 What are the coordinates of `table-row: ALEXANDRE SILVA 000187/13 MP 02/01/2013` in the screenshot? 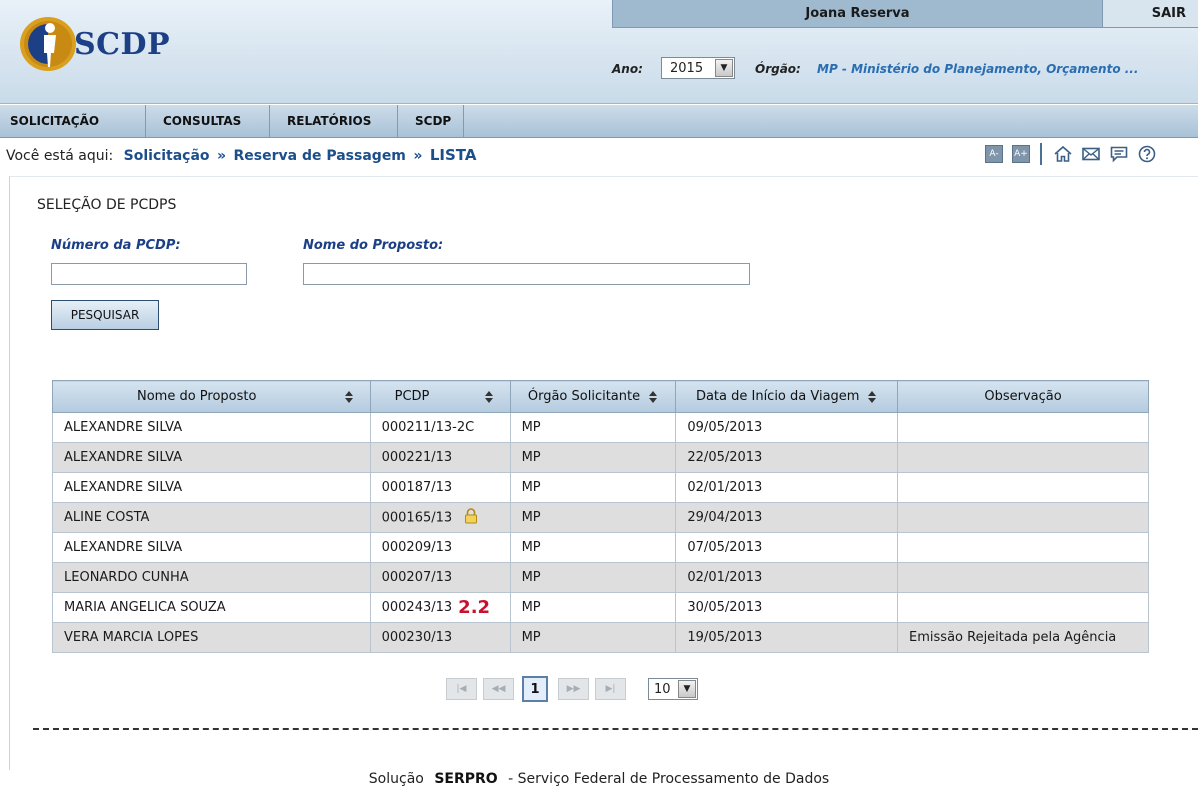 It's located at (600, 487).